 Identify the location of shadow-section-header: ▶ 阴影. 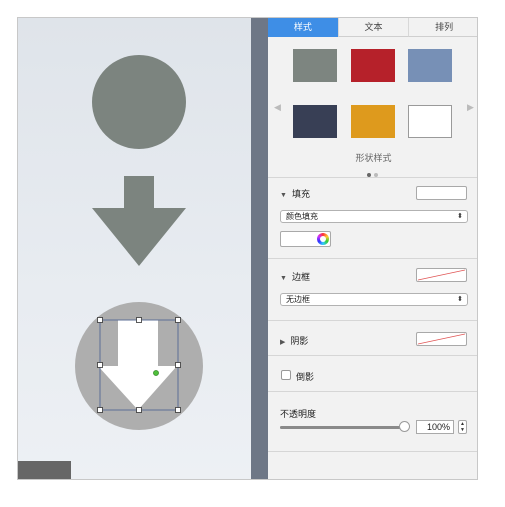
(294, 340).